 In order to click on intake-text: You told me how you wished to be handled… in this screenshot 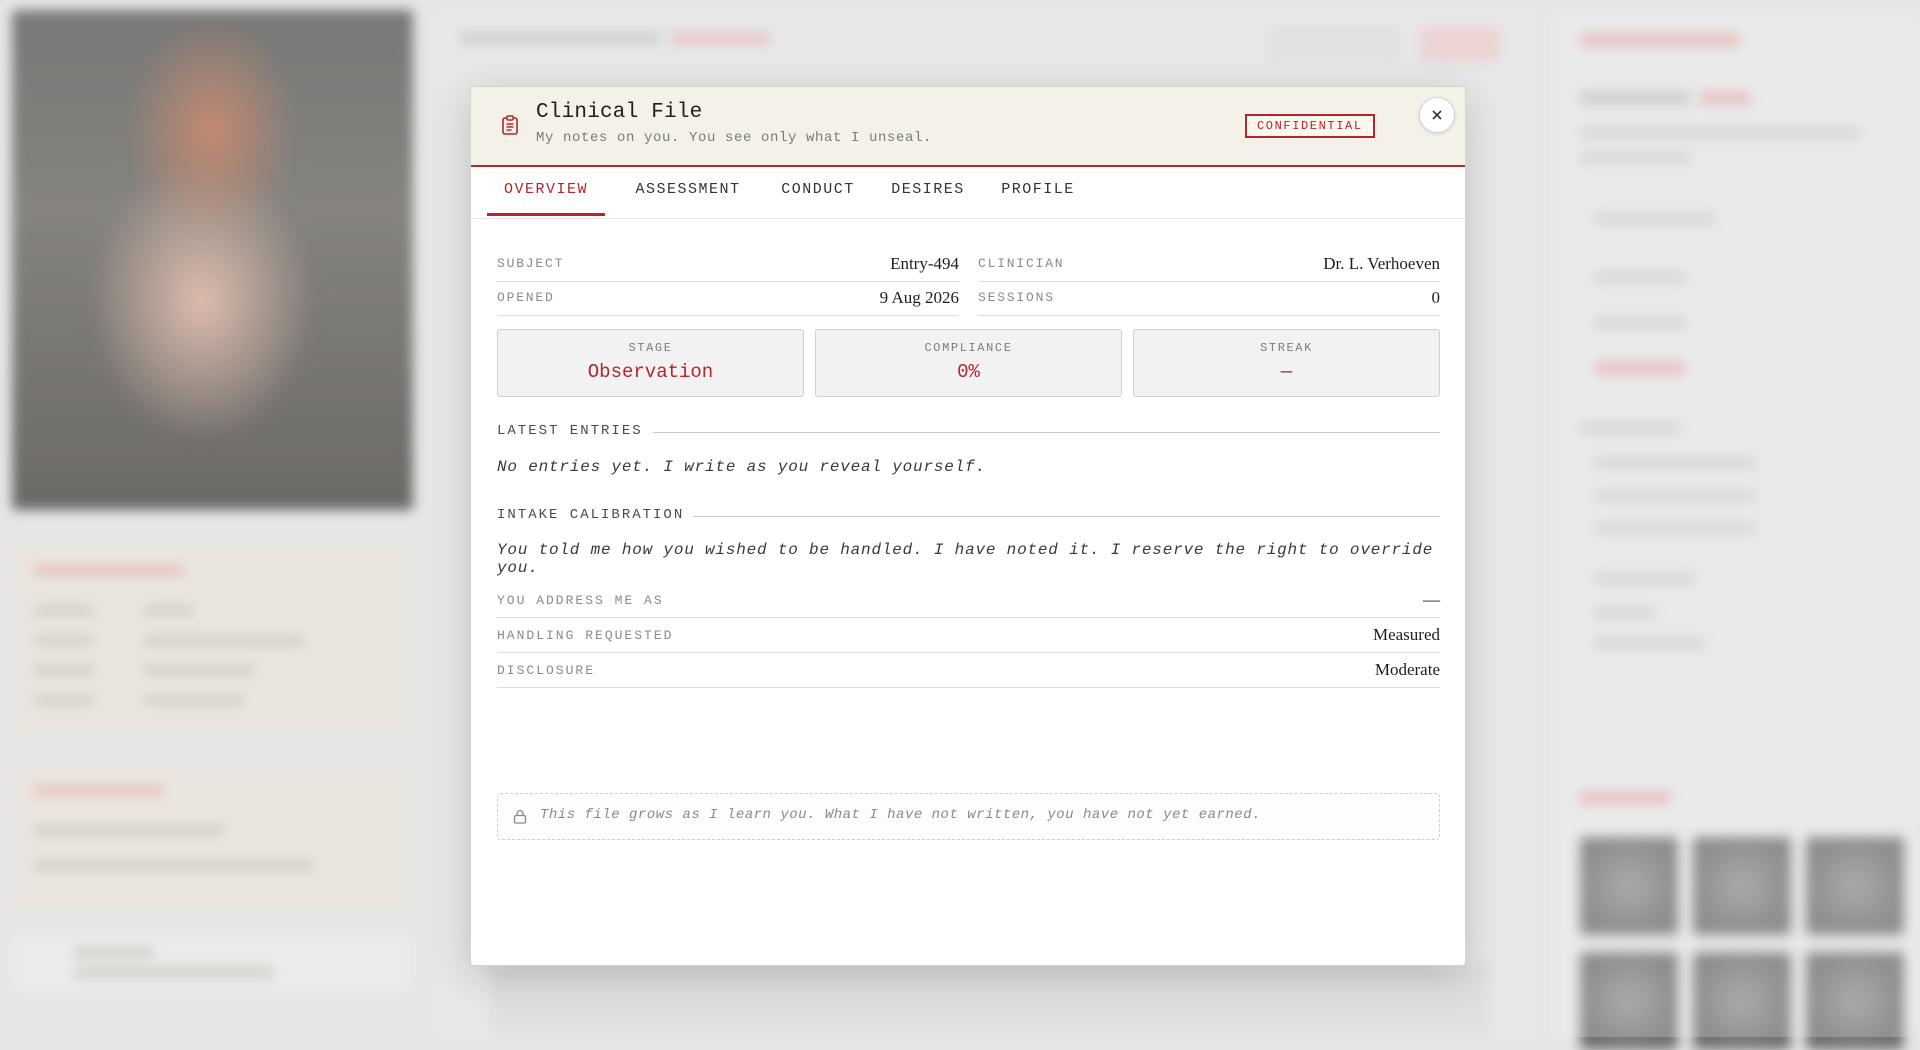, I will do `click(965, 559)`.